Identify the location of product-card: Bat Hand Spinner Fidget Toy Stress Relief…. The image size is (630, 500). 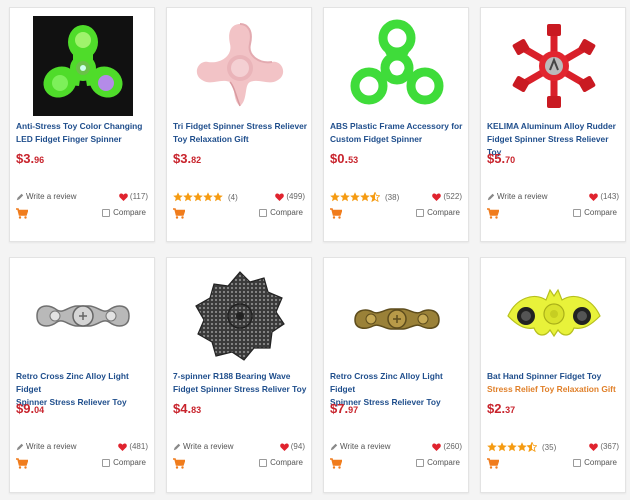
(553, 375).